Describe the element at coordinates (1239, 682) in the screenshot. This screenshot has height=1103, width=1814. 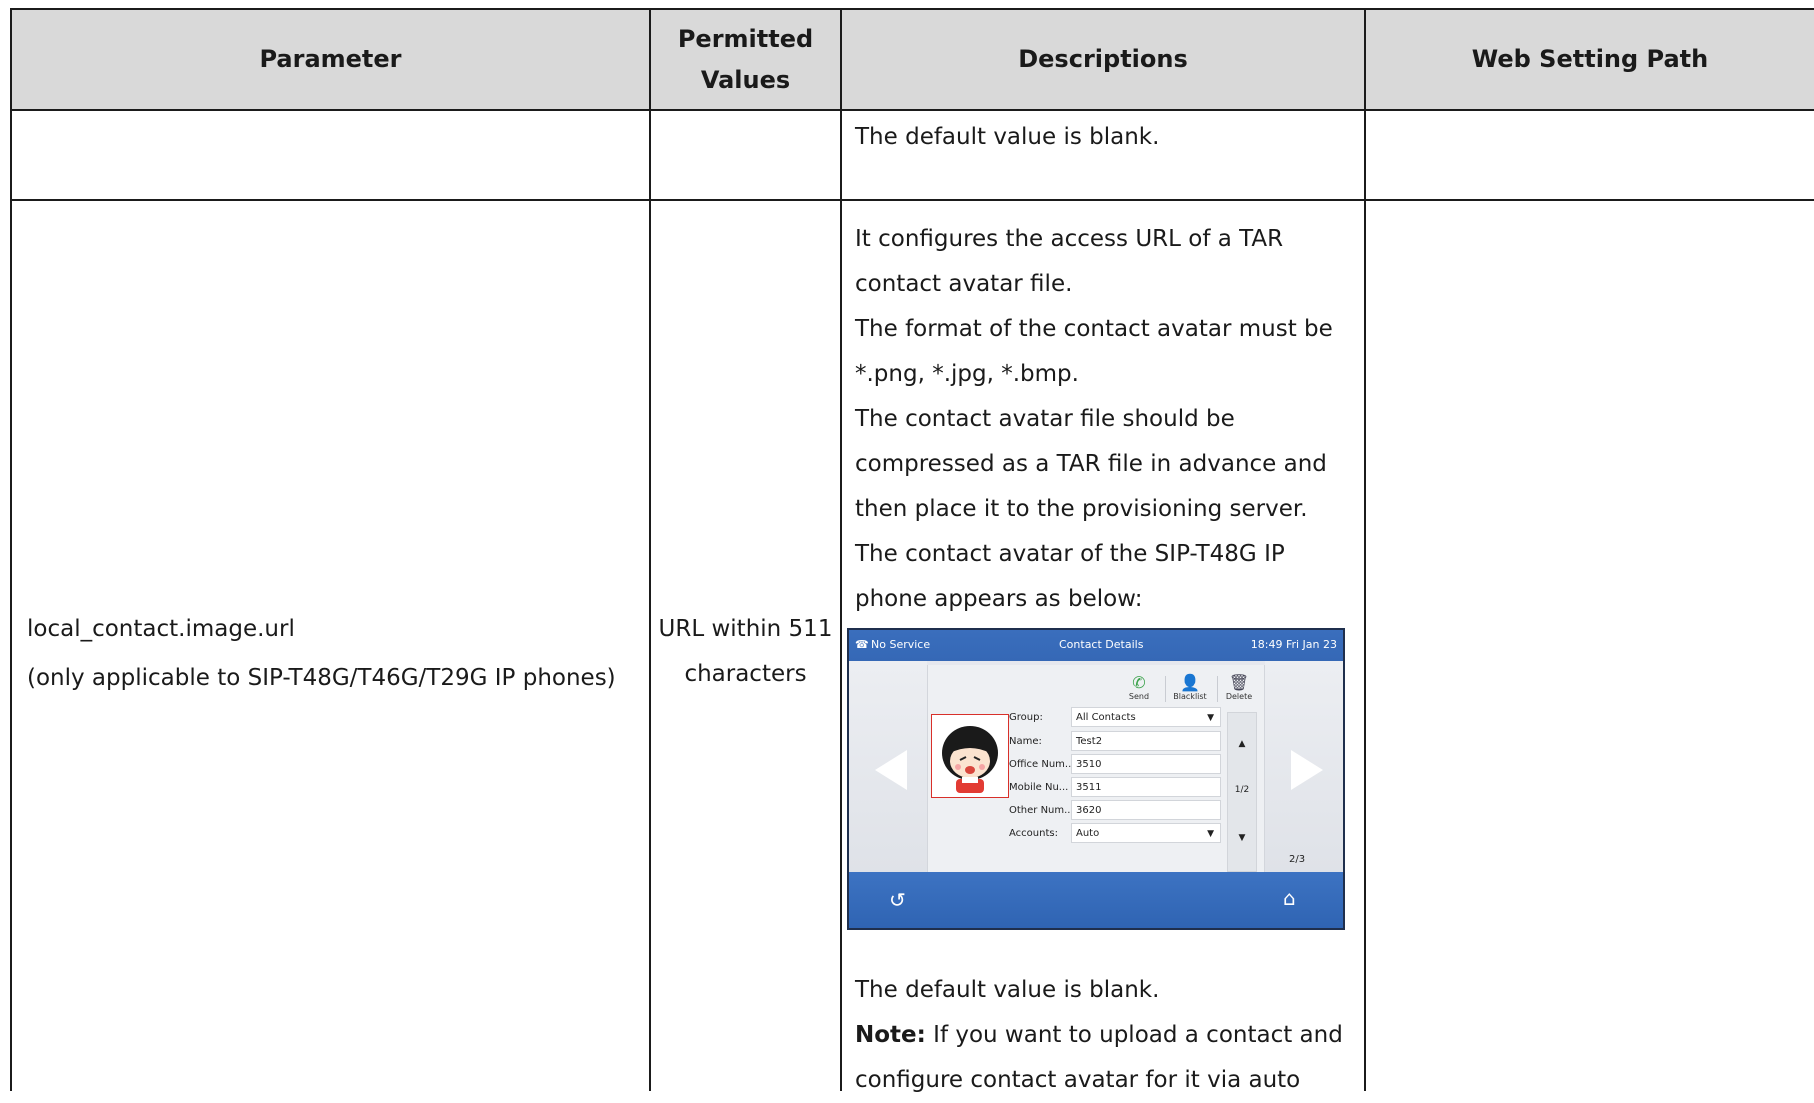
I see `trash-icon: 🗑` at that location.